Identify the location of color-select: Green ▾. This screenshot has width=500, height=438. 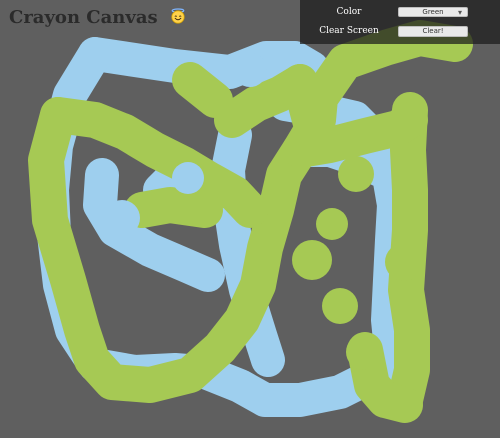
(433, 12).